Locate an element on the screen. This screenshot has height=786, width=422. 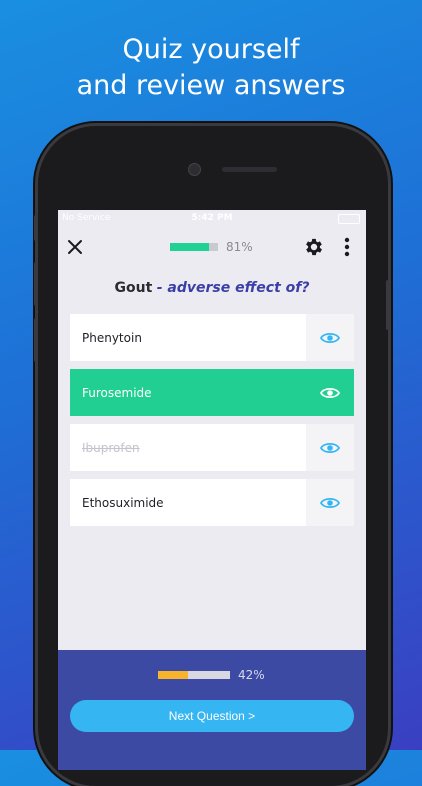
quiz-progress-fill is located at coordinates (189, 247).